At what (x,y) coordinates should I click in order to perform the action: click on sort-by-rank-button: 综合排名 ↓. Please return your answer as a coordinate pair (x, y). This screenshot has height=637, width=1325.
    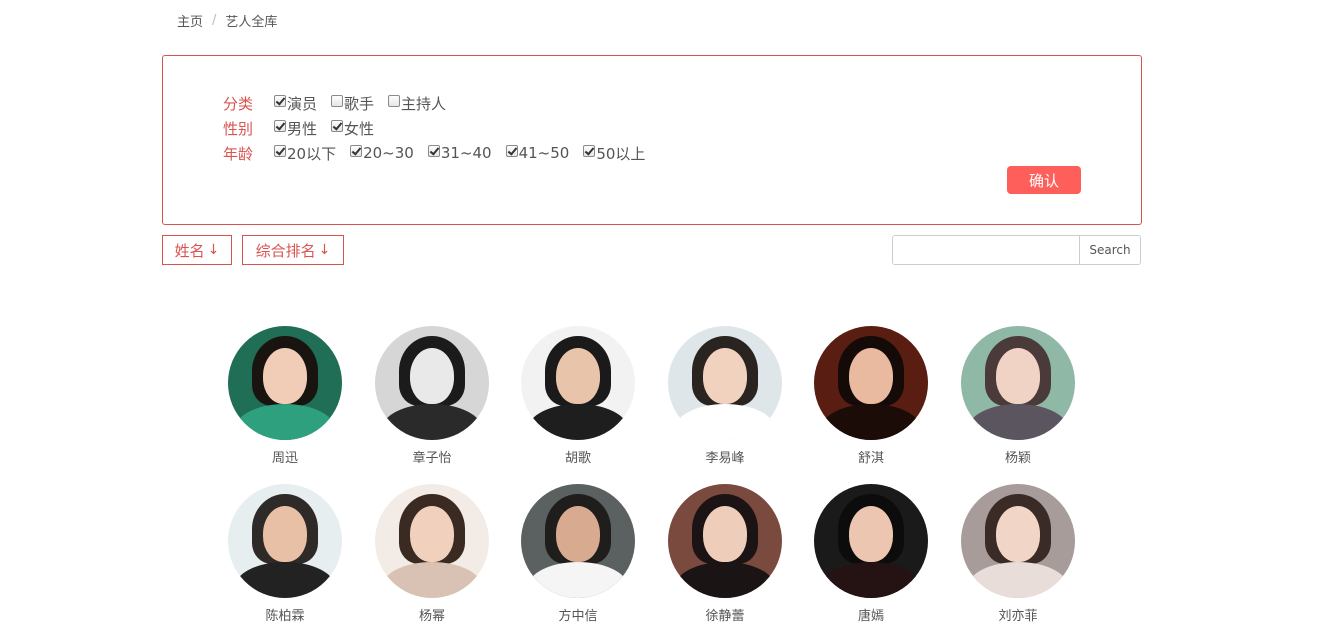
    Looking at the image, I should click on (293, 250).